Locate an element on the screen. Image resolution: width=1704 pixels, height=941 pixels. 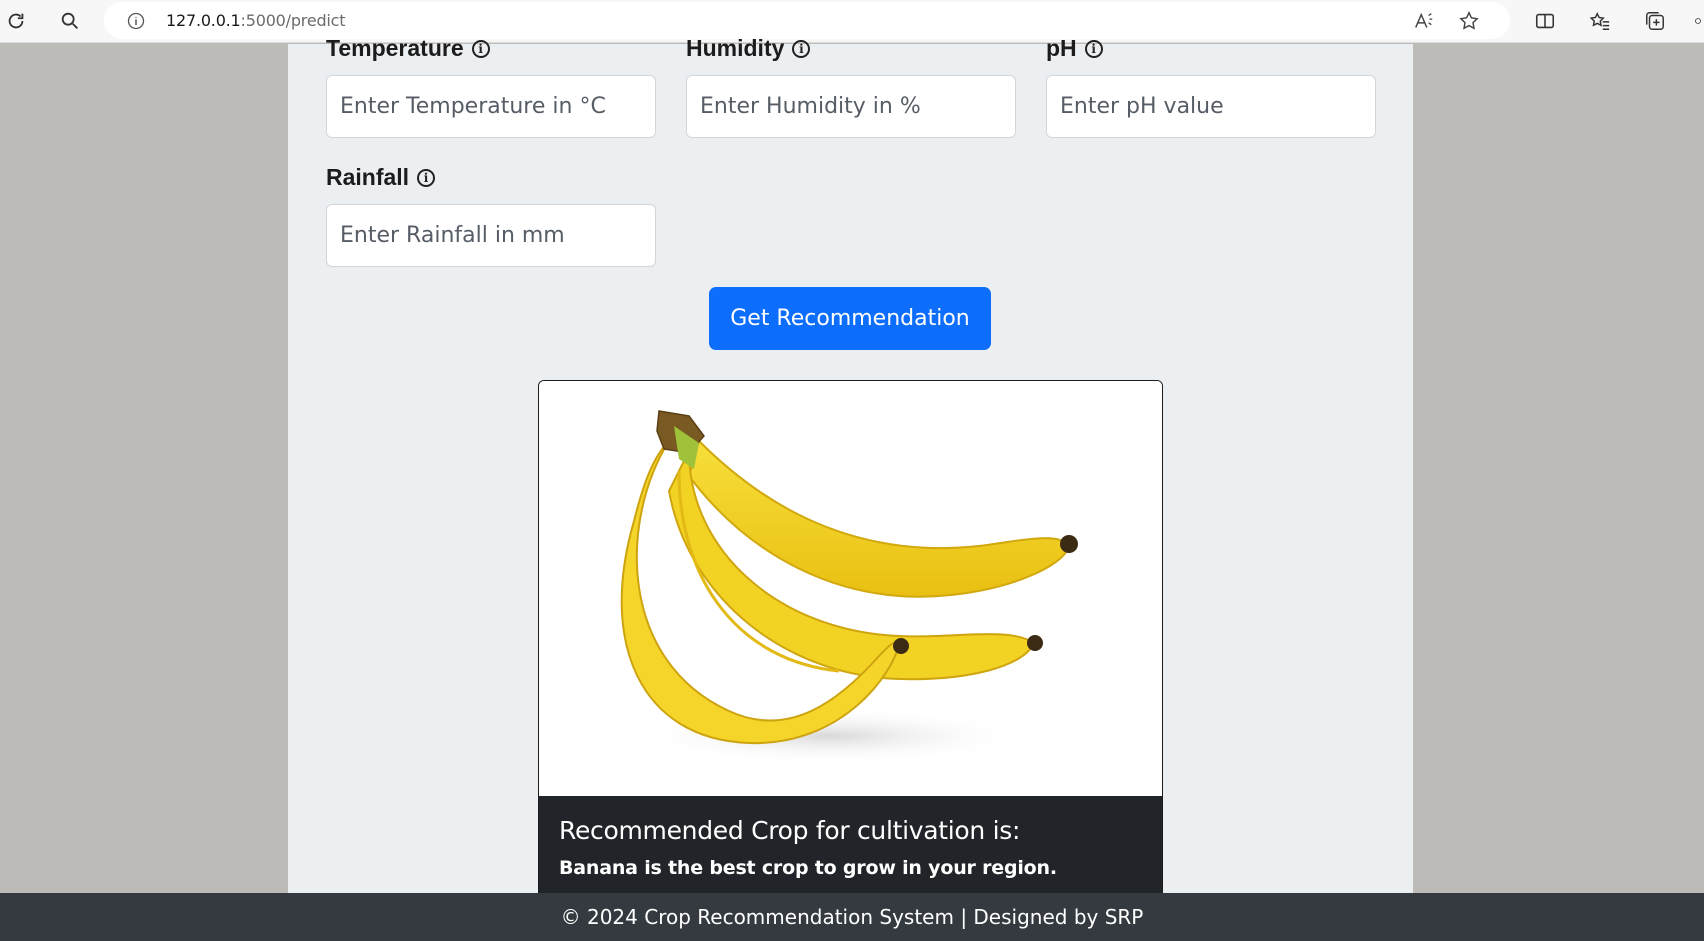
humidity-label: Humidity i is located at coordinates (748, 48).